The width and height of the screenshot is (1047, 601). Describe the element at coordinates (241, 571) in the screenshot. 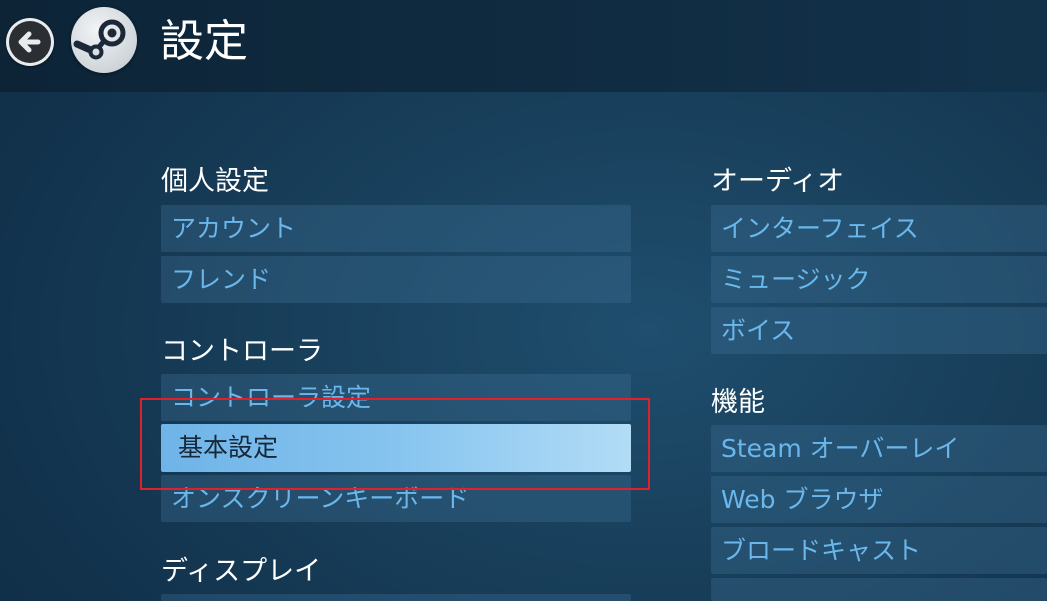

I see `section-title-display: ディスプレイ` at that location.